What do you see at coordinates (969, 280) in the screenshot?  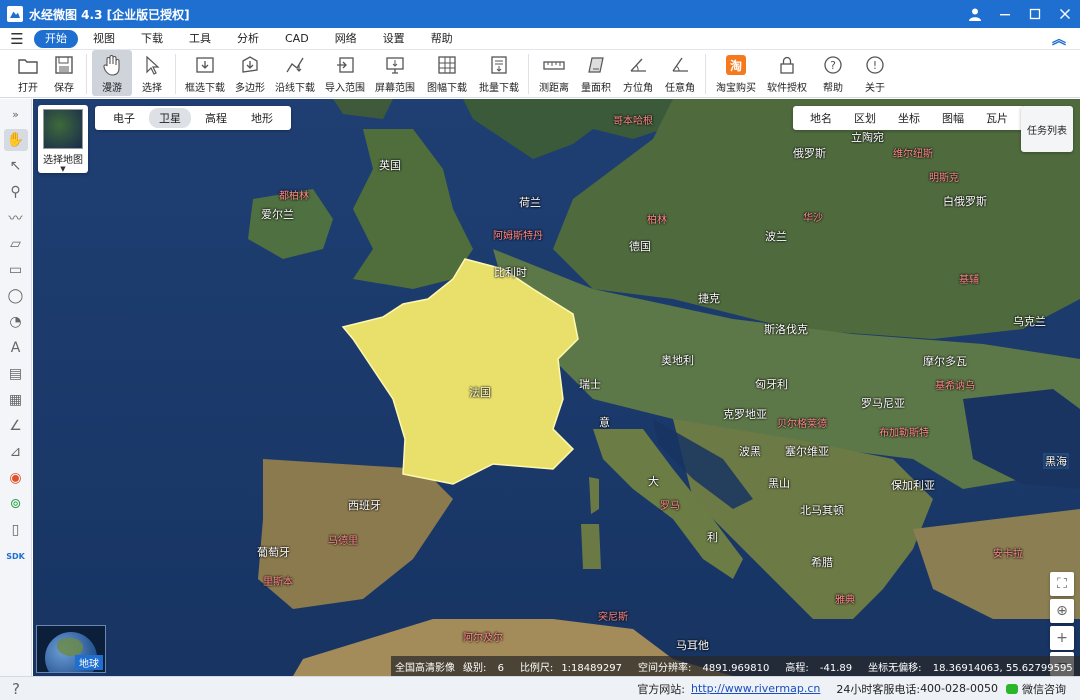 I see `map-label-kyiv: 基辅` at bounding box center [969, 280].